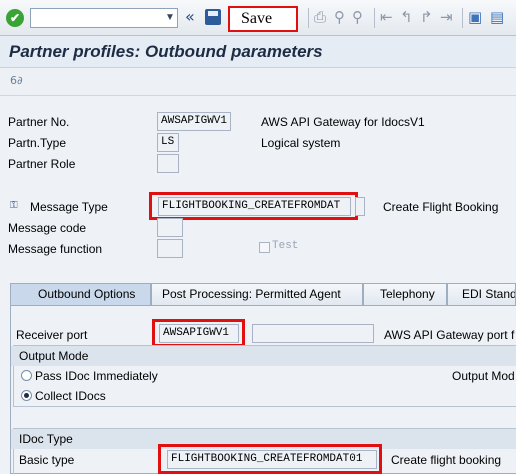  What do you see at coordinates (386, 17) in the screenshot?
I see `first-page-icon: ⇤` at bounding box center [386, 17].